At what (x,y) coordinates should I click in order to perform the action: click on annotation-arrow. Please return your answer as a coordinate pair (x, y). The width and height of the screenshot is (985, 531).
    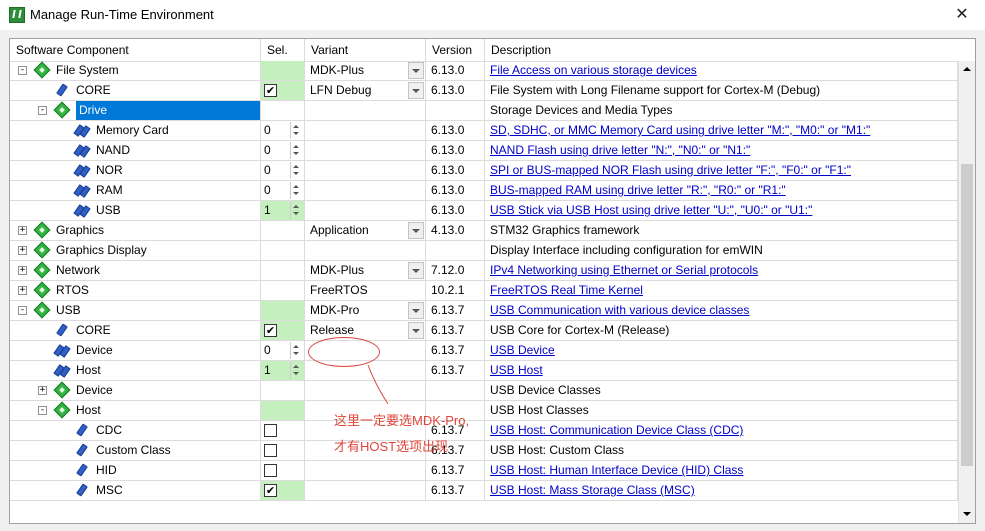
    Looking at the image, I should click on (378, 384).